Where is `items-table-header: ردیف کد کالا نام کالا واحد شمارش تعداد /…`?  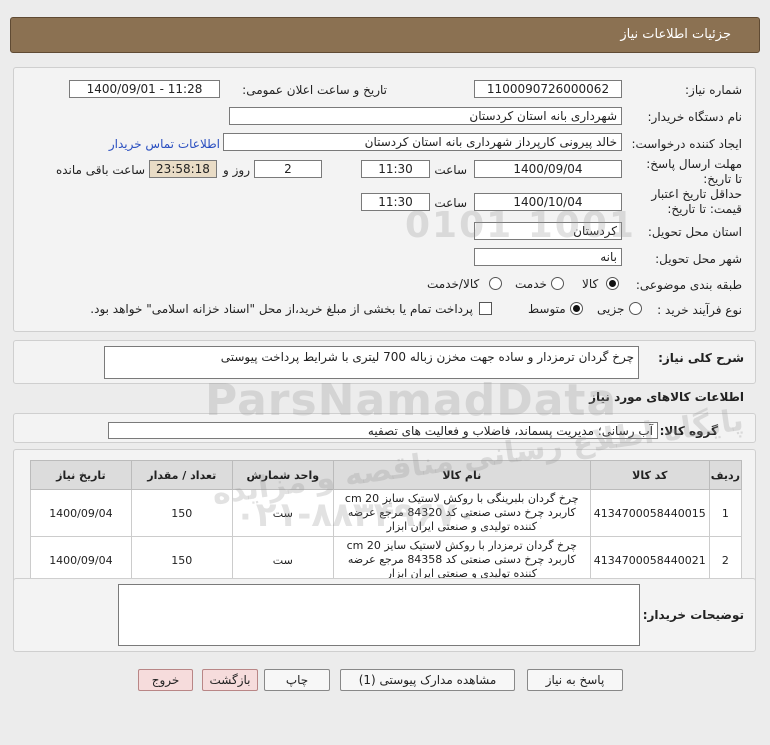
items-table-header: ردیف کد کالا نام کالا واحد شمارش تعداد /… is located at coordinates (386, 475).